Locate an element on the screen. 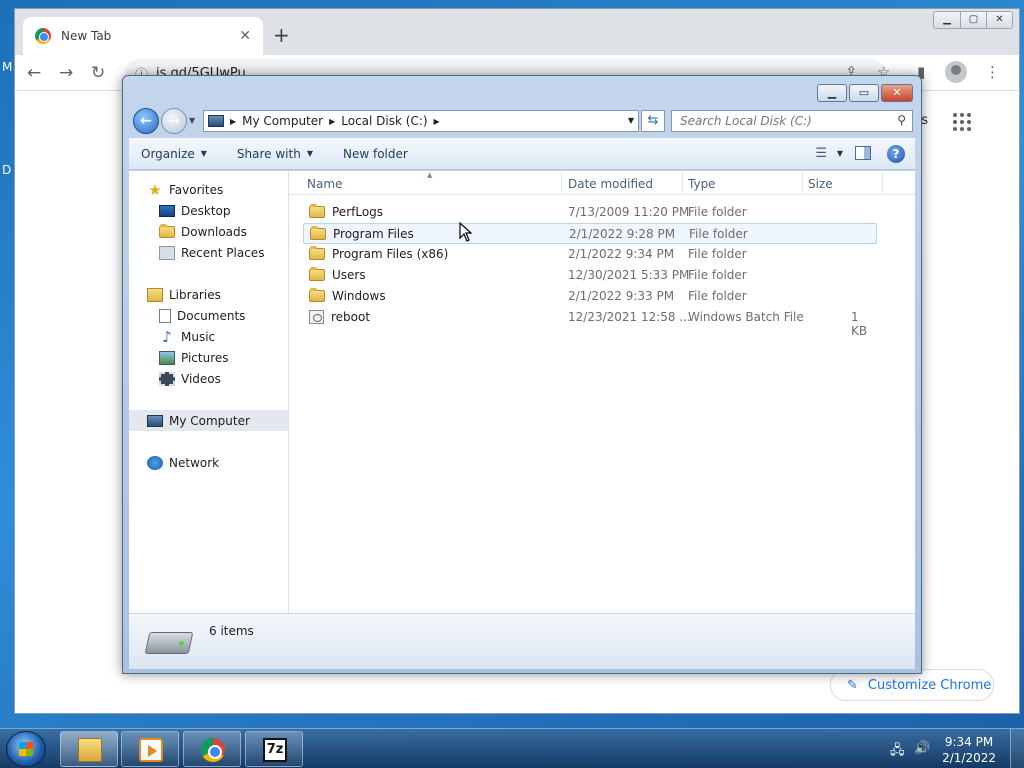  preview-pane-icon is located at coordinates (863, 153).